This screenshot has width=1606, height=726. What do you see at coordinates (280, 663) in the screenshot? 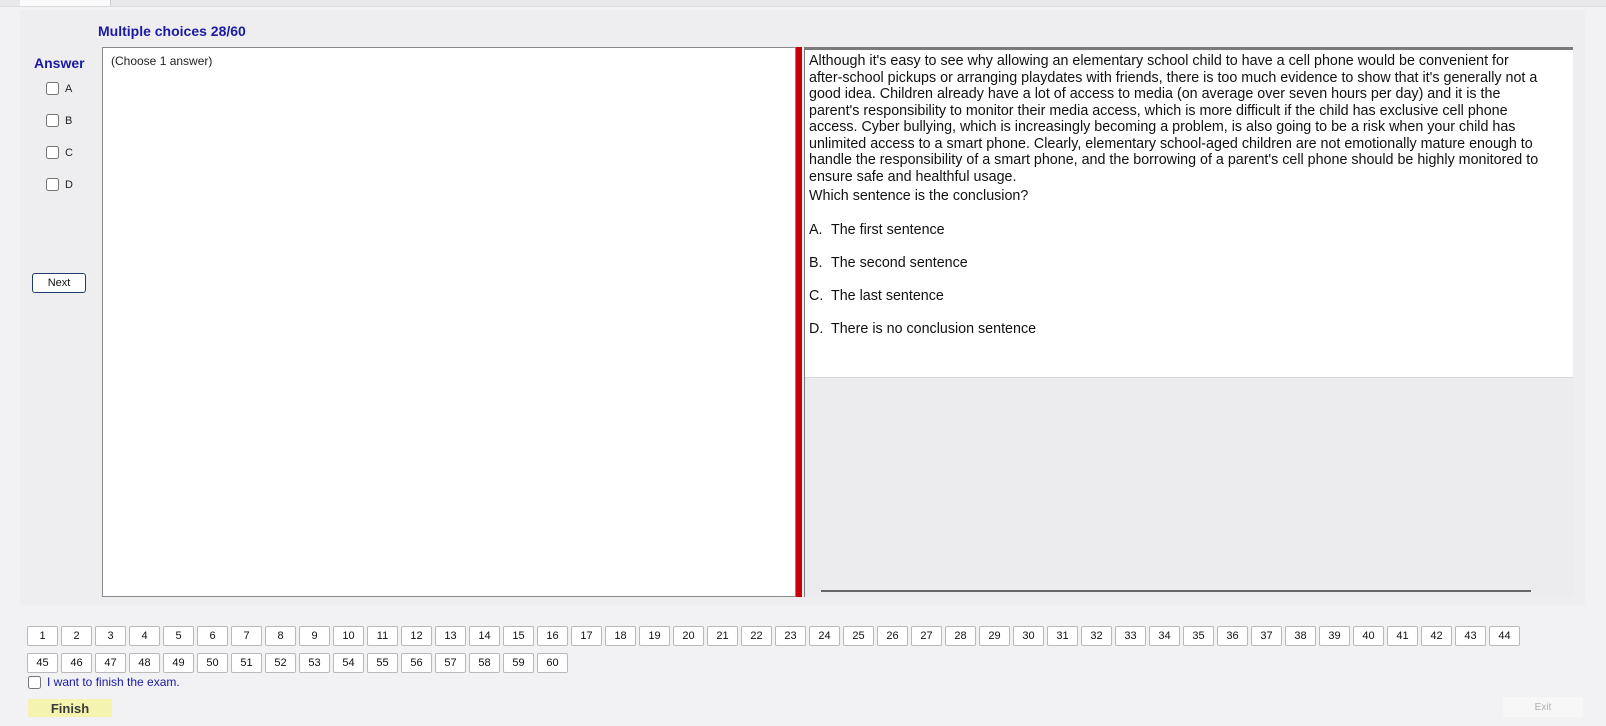
I see `question-nav-button: 52` at bounding box center [280, 663].